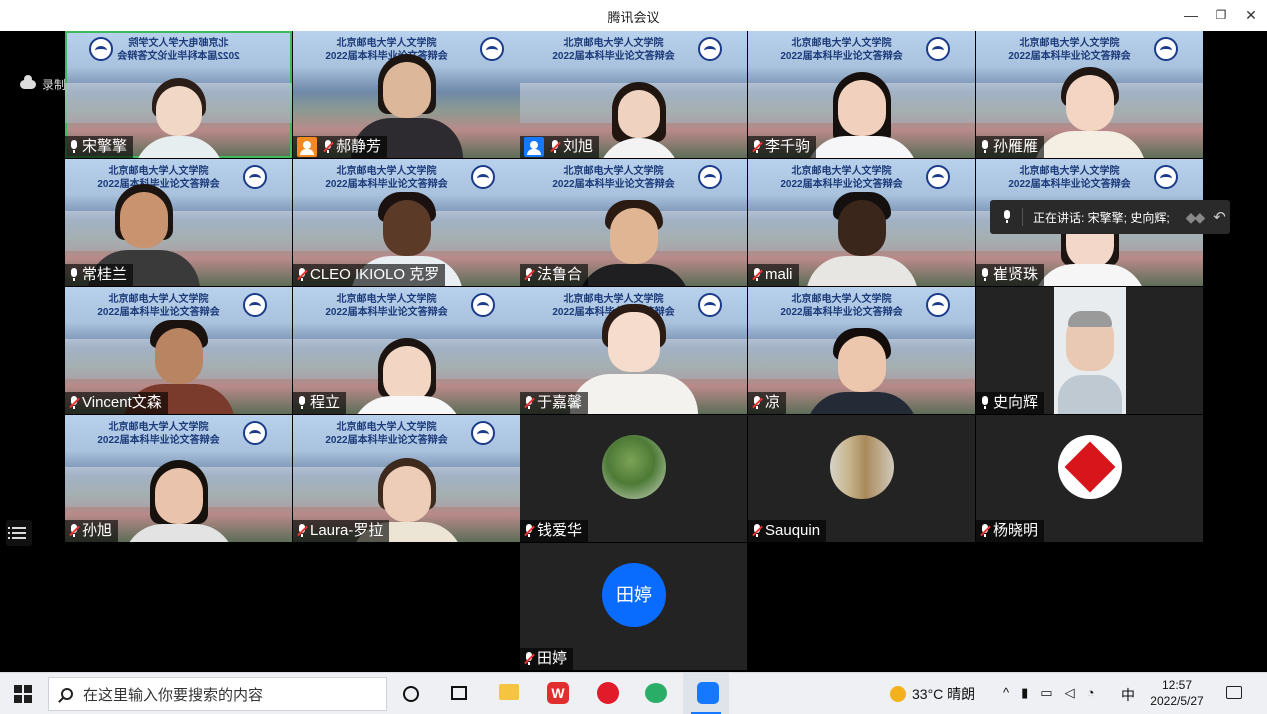  I want to click on clock: 12:57 2022/5/27, so click(1177, 693).